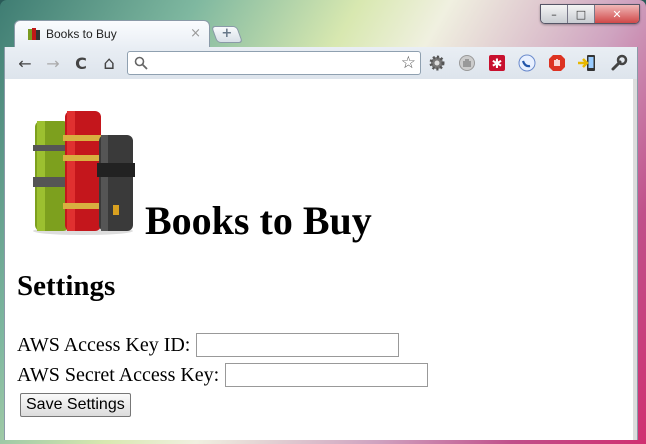 This screenshot has width=646, height=444. What do you see at coordinates (437, 63) in the screenshot?
I see `gear-icon` at bounding box center [437, 63].